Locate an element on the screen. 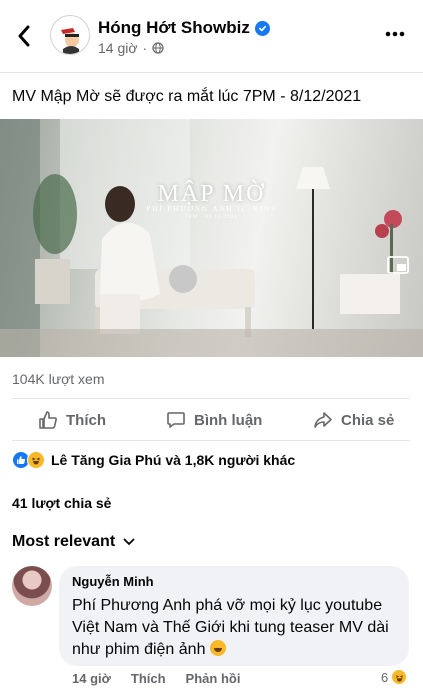 This screenshot has width=423, height=700. comment-sort-dropdown: Most relevant is located at coordinates (73, 542).